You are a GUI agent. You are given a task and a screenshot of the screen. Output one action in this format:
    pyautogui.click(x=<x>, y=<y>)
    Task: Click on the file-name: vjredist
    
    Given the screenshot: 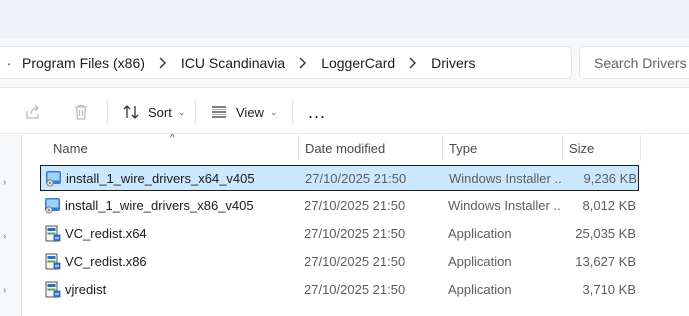 What is the action you would take?
    pyautogui.click(x=86, y=289)
    